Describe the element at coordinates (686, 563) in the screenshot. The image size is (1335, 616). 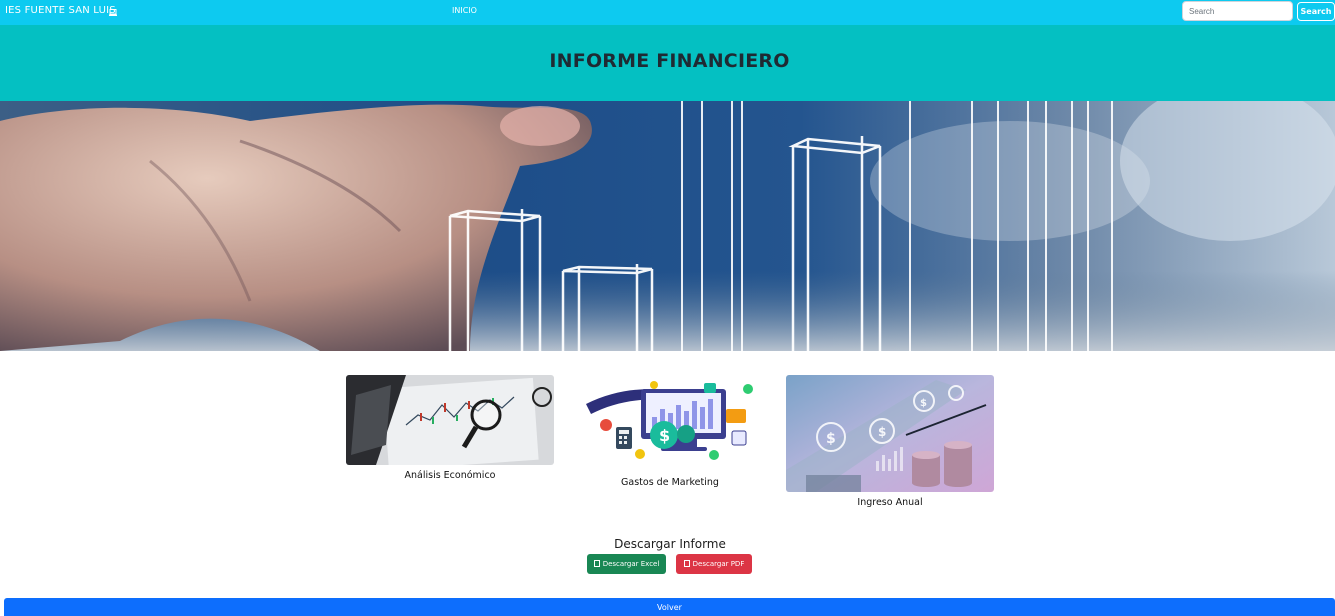
I see `file-pdf-icon` at that location.